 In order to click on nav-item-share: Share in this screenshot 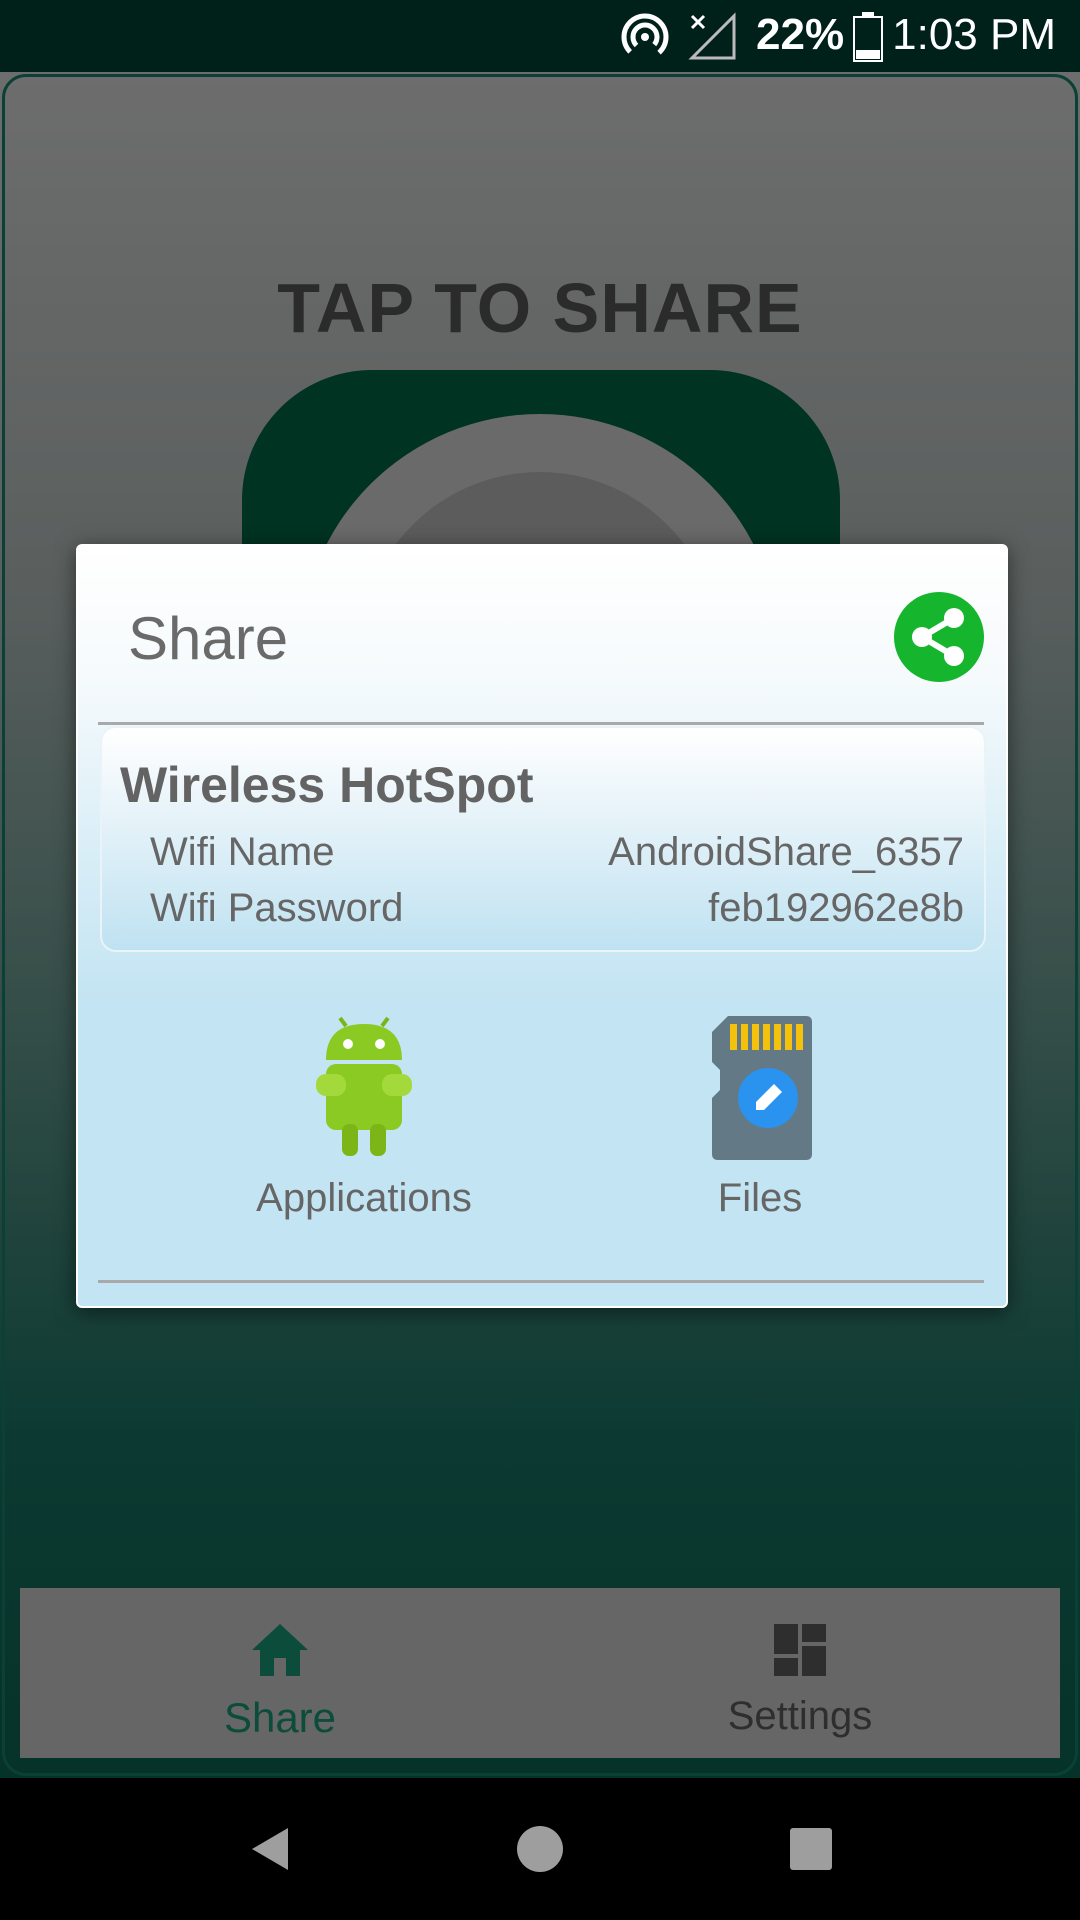, I will do `click(280, 1673)`.